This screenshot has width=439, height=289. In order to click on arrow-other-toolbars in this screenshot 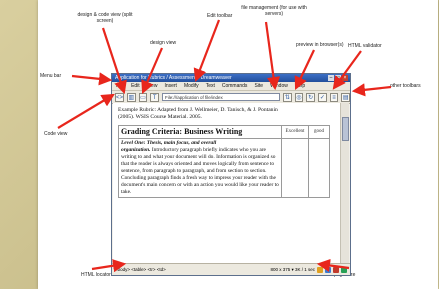, I will do `click(371, 90)`.